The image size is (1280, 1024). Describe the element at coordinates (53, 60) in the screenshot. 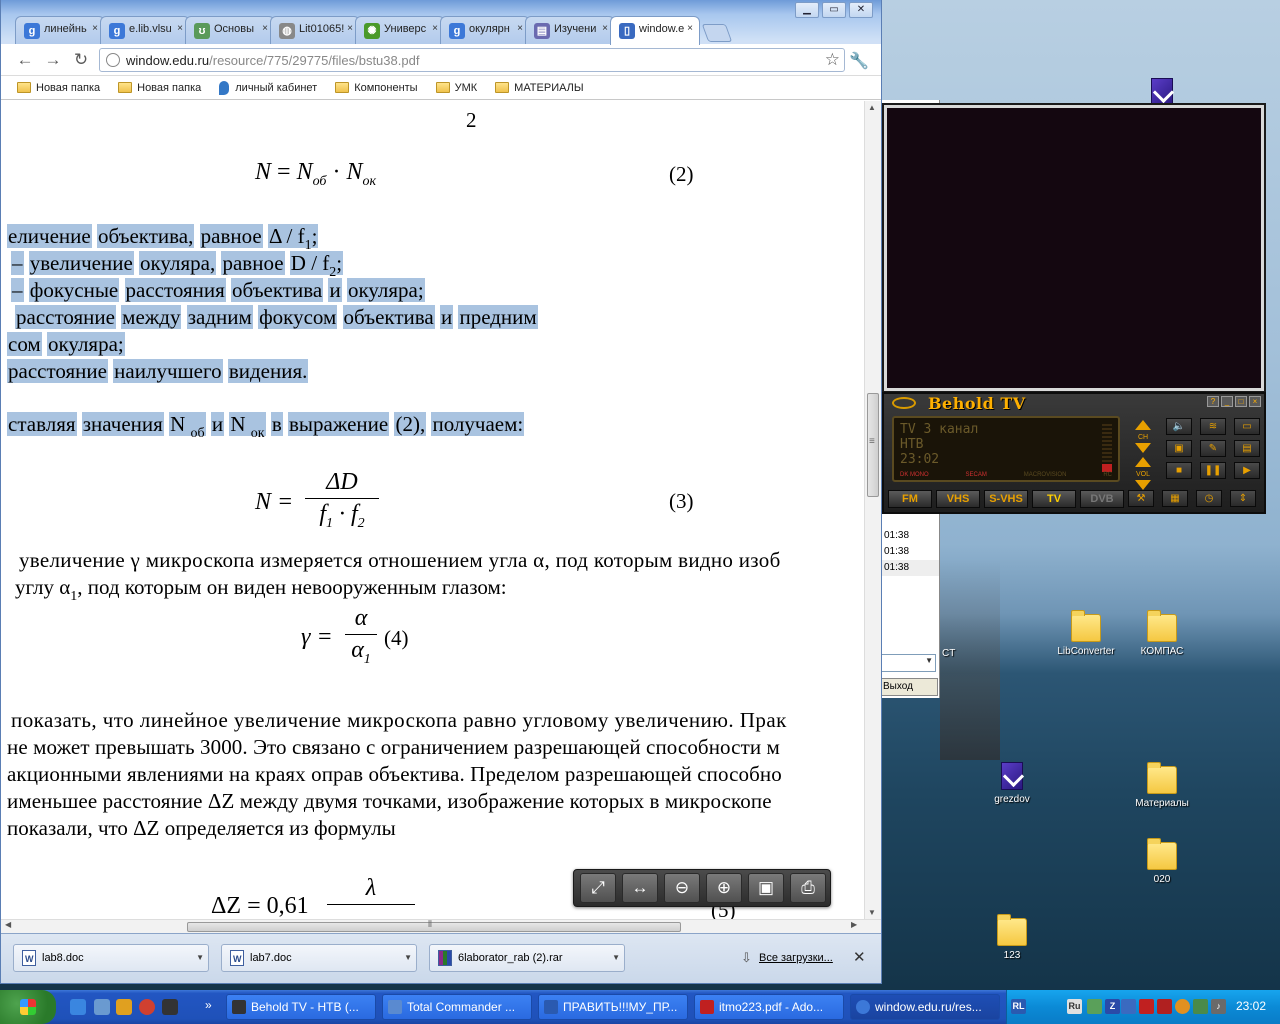

I see `forward-icon: →` at that location.